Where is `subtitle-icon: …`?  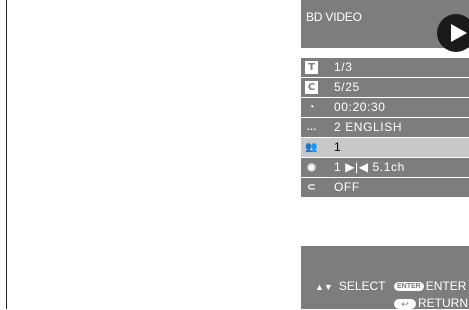
subtitle-icon: … is located at coordinates (311, 127).